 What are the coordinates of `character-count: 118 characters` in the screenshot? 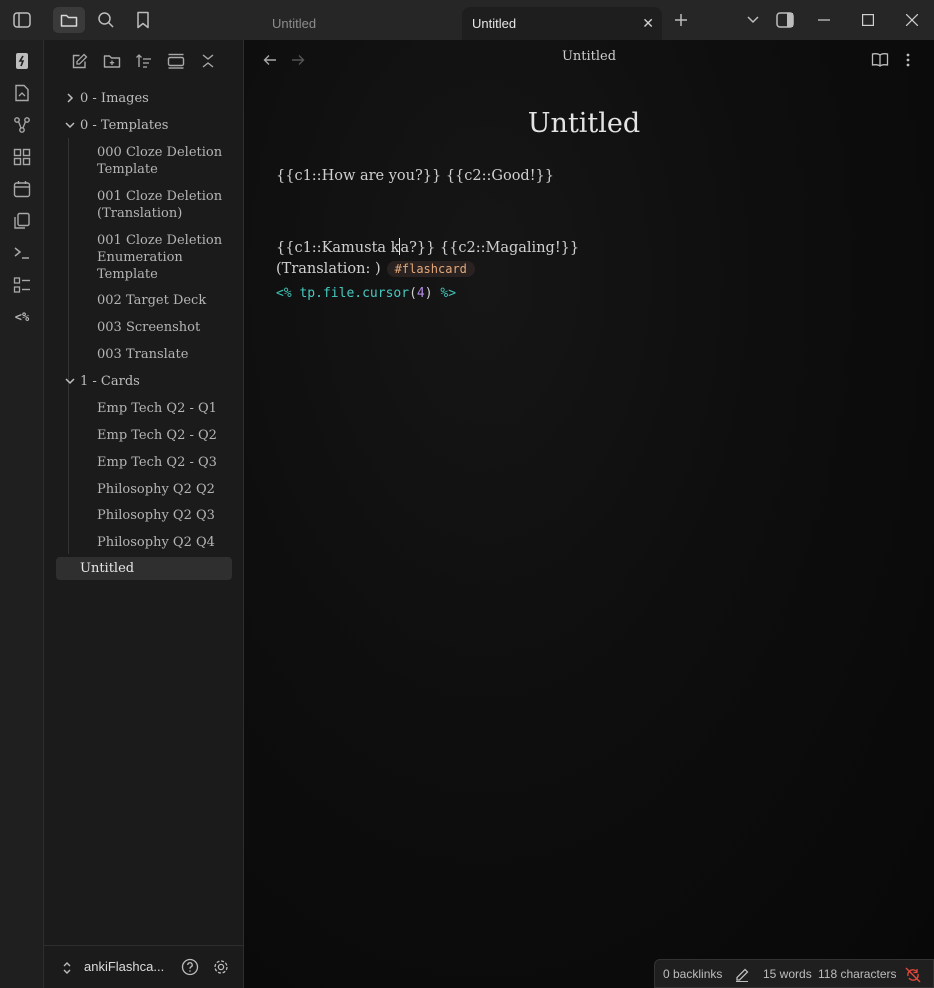 It's located at (857, 974).